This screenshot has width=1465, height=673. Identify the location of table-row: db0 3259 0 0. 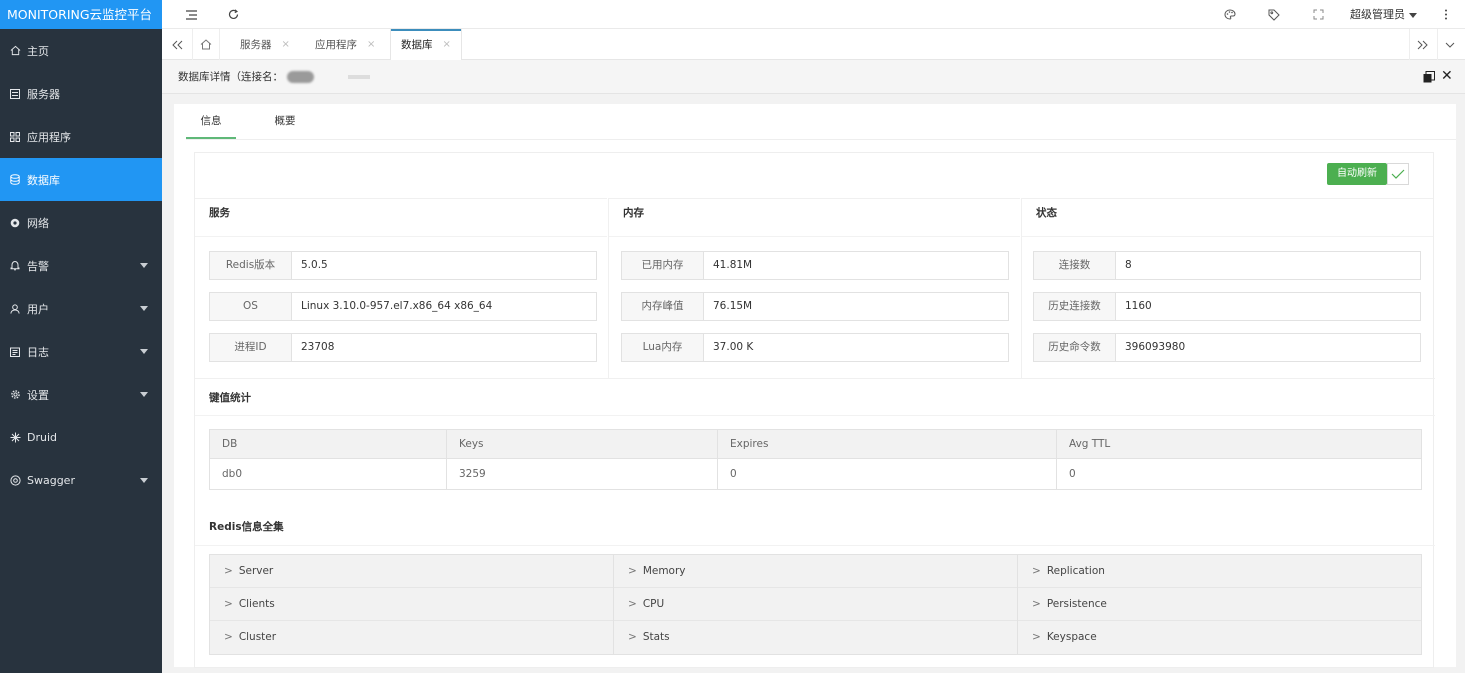
(815, 474).